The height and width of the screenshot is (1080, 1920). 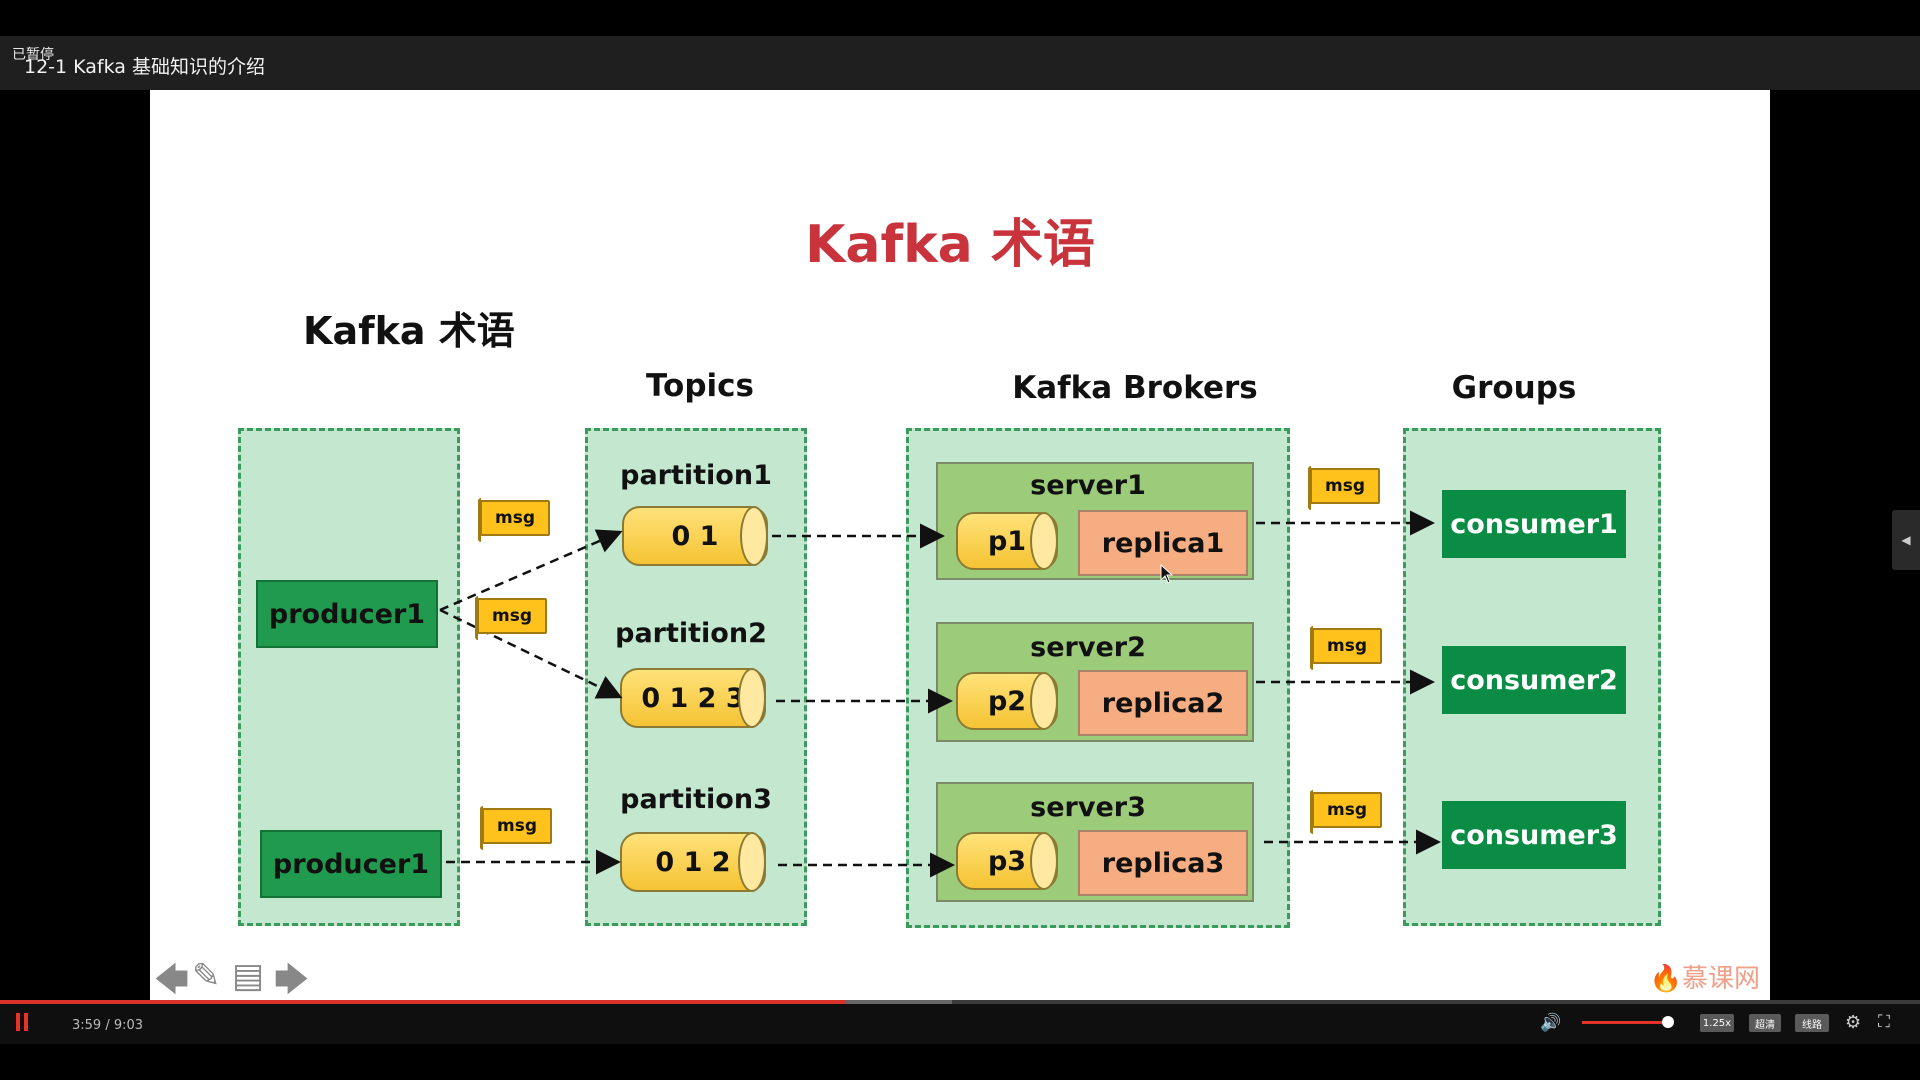 I want to click on pause-button, so click(x=23, y=1022).